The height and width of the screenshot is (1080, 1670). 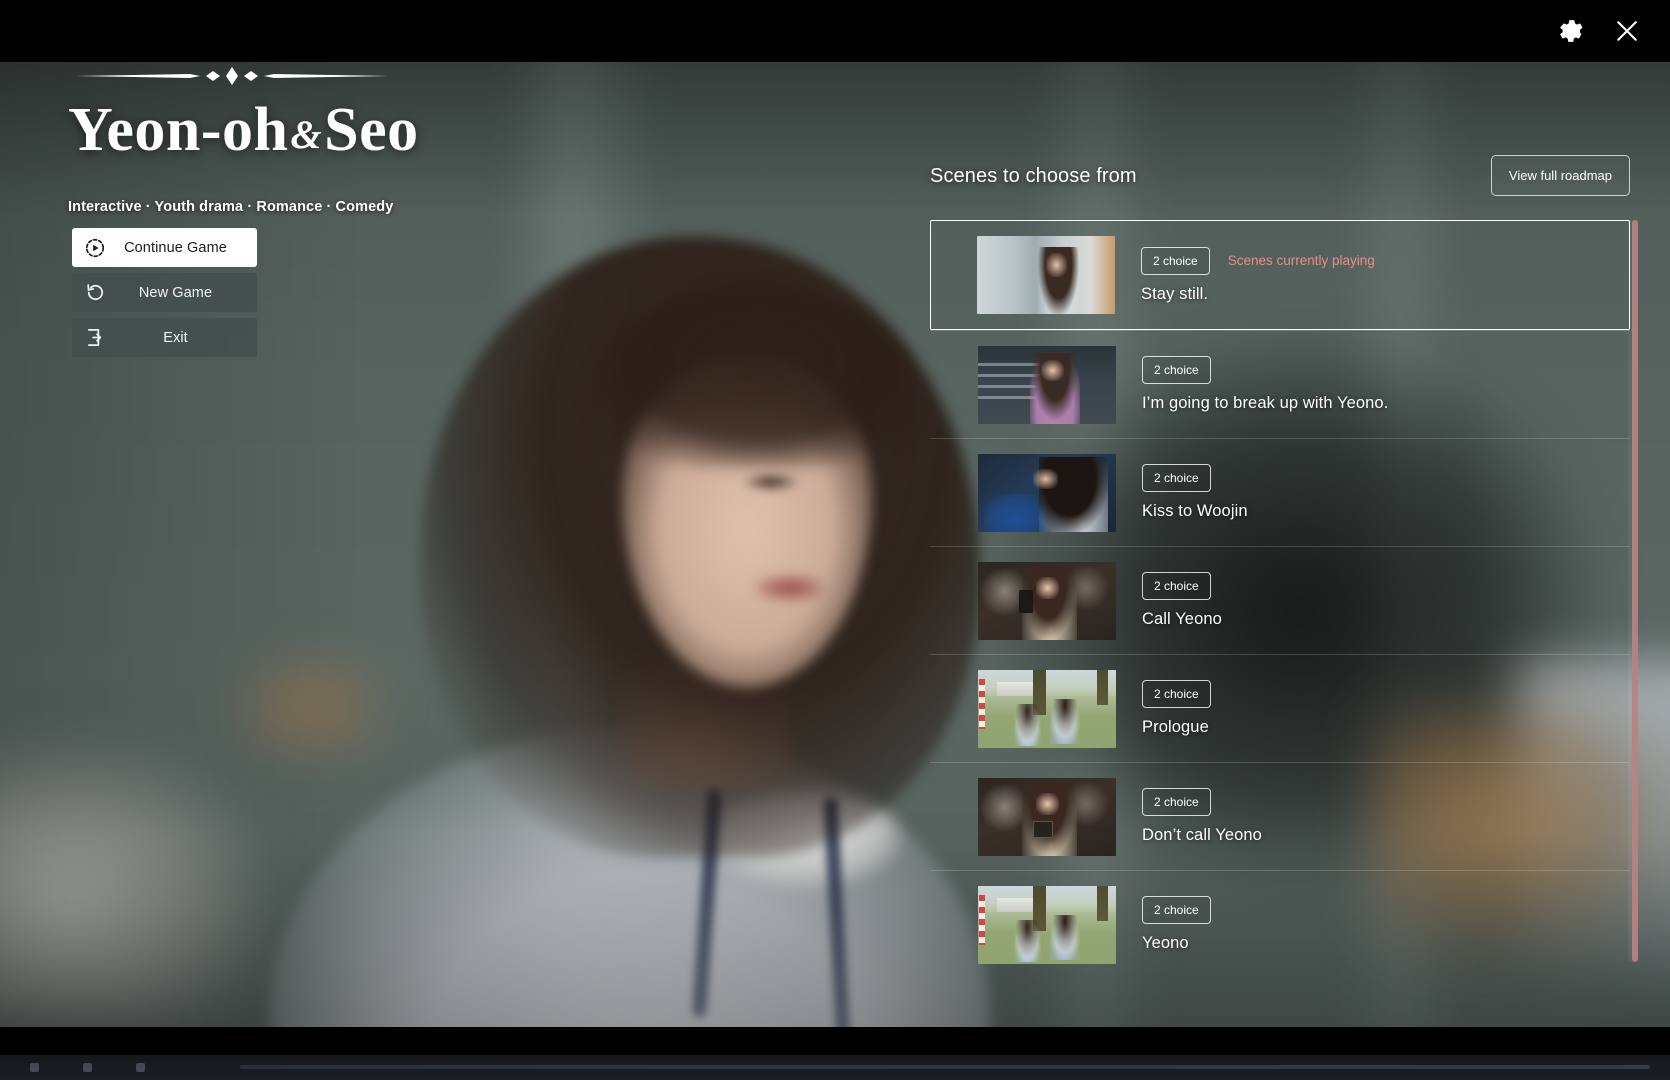 What do you see at coordinates (306, 134) in the screenshot?
I see `title-ampersand: &` at bounding box center [306, 134].